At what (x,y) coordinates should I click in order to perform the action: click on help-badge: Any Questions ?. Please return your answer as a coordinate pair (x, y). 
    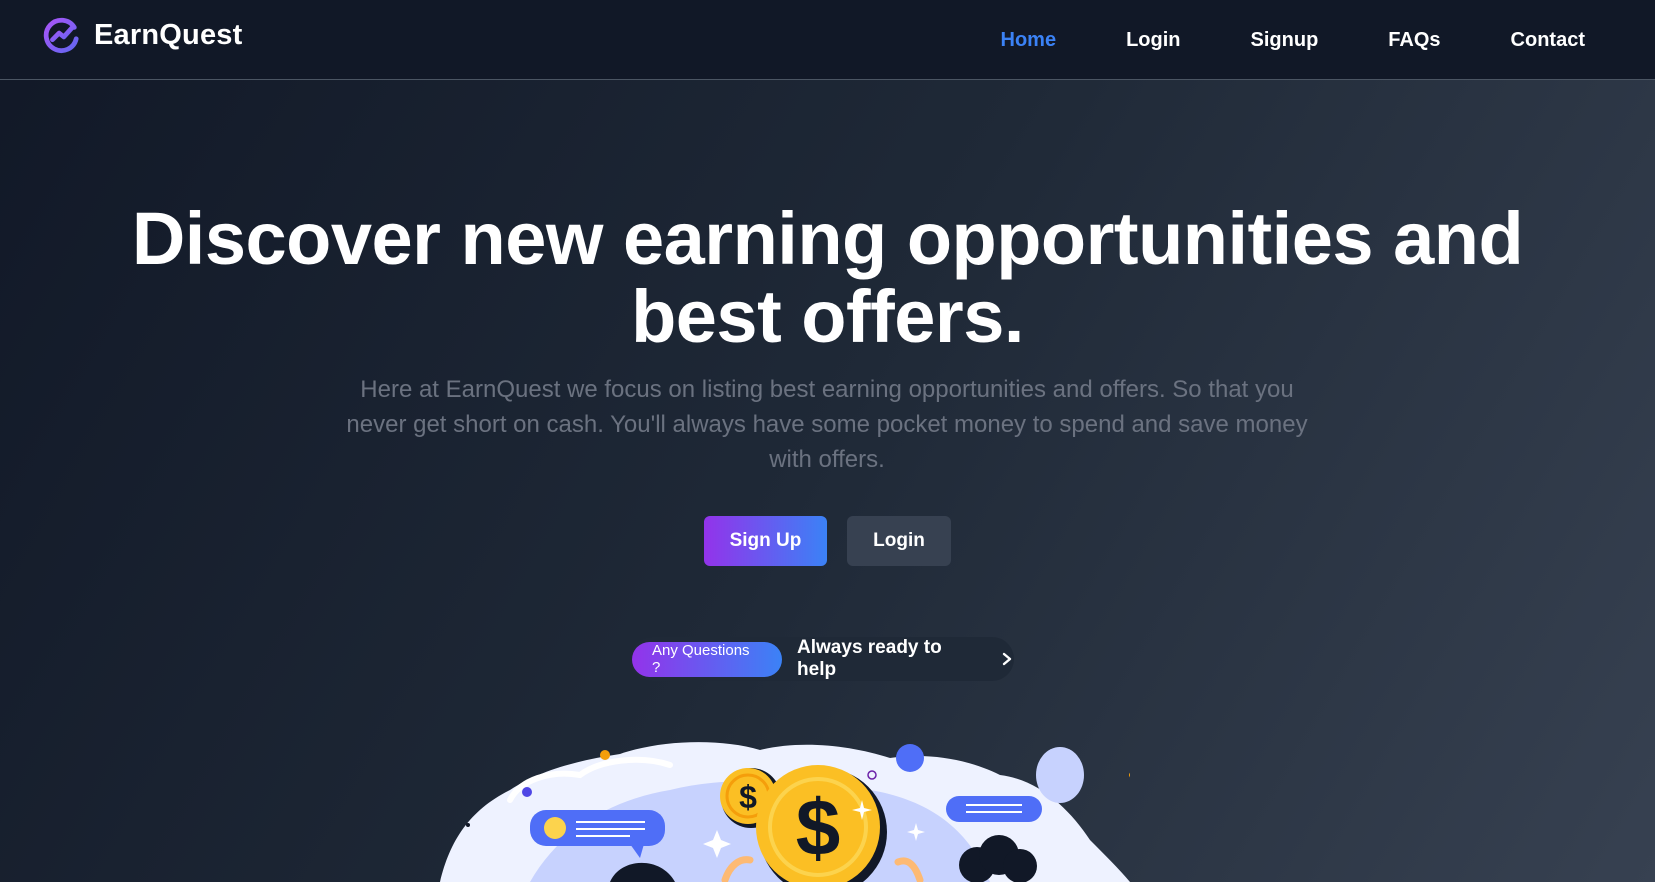
    Looking at the image, I should click on (707, 659).